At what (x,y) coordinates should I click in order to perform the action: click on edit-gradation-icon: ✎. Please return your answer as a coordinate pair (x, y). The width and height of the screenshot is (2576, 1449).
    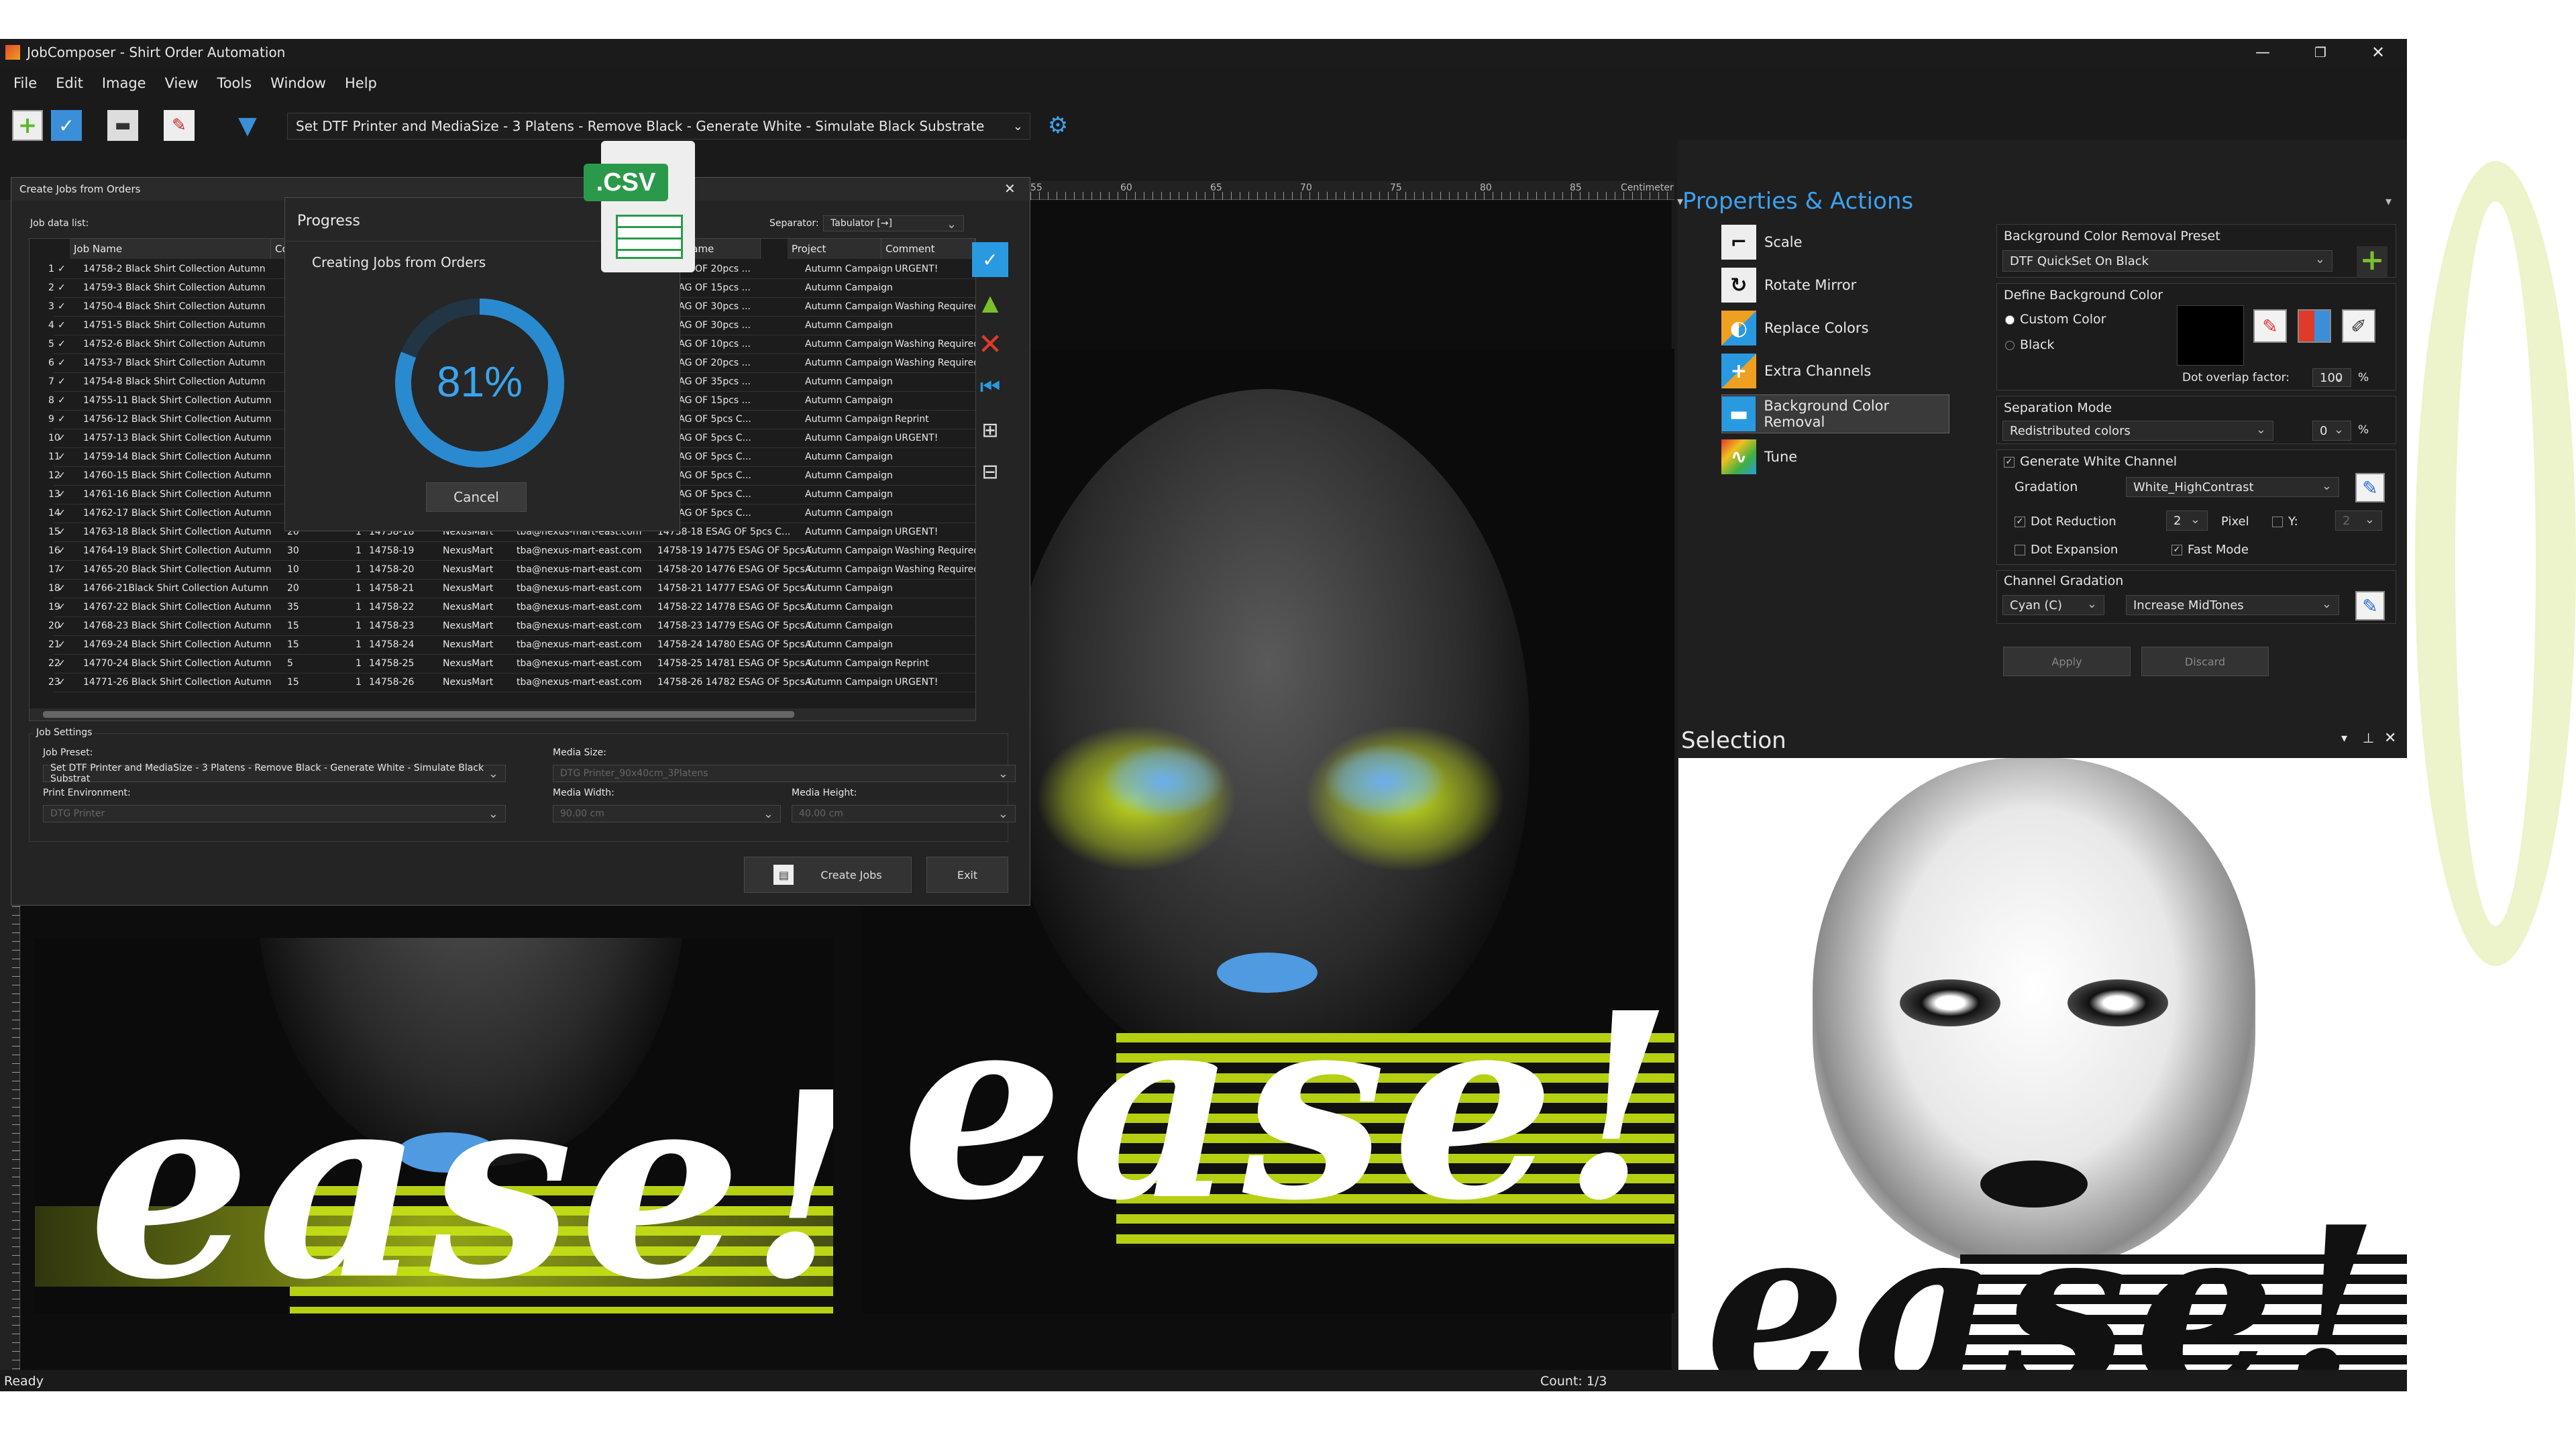
    Looking at the image, I should click on (2370, 487).